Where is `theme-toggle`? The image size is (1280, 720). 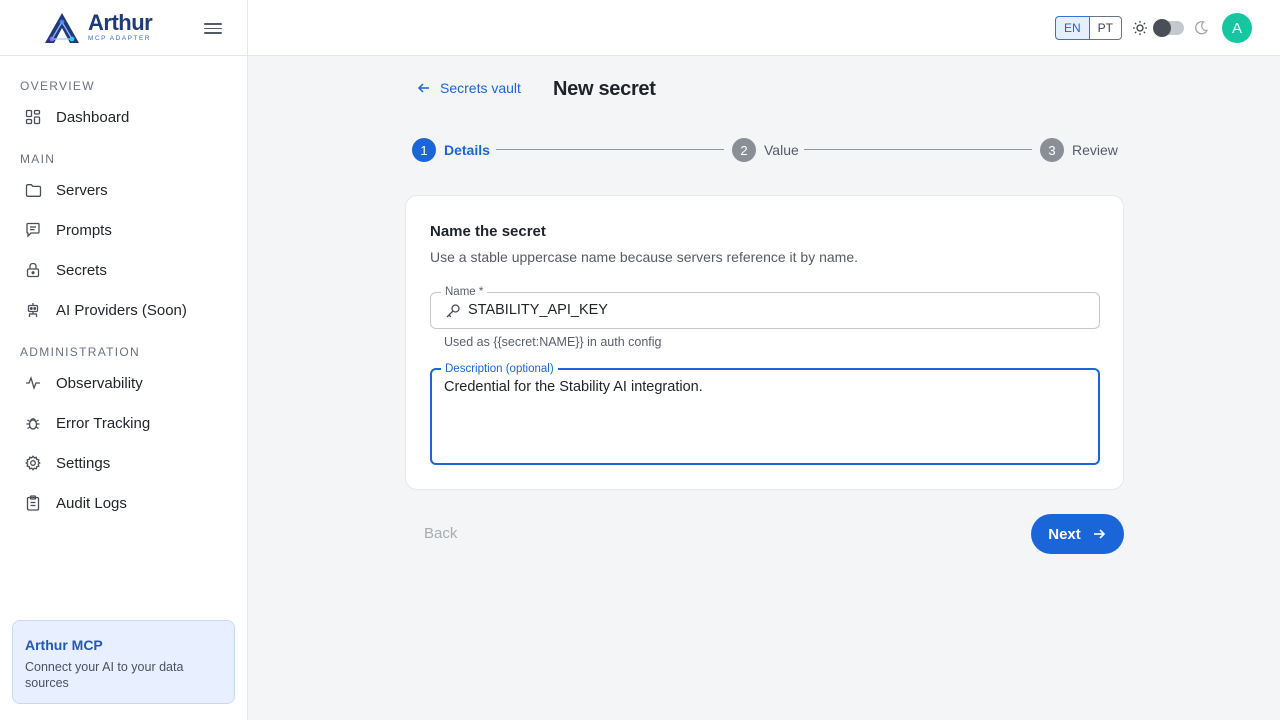
theme-toggle is located at coordinates (1168, 28).